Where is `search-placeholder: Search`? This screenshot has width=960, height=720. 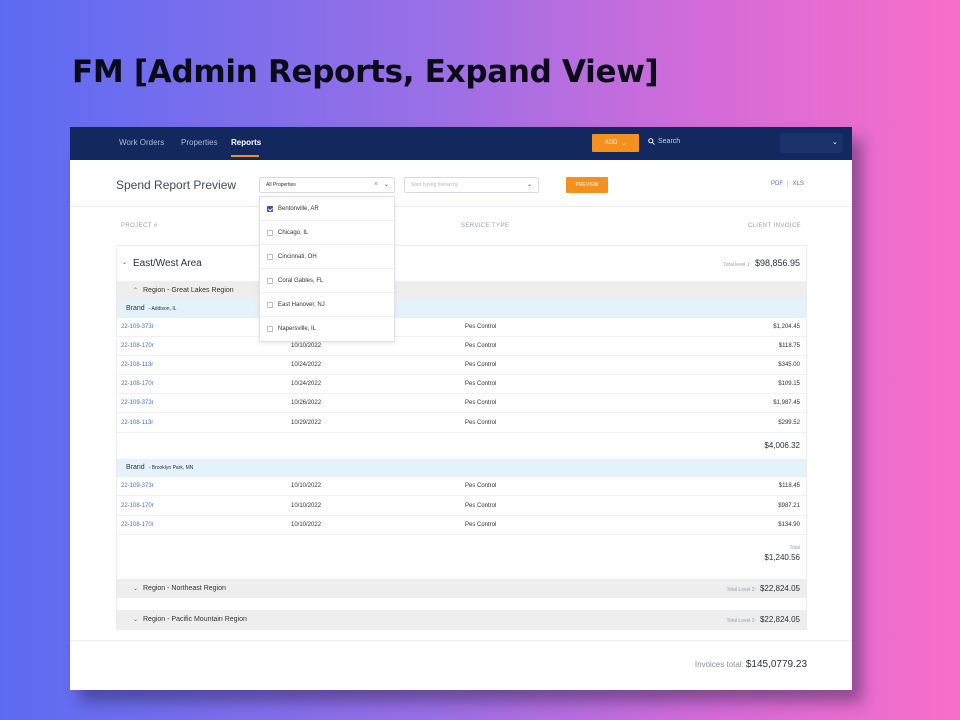 search-placeholder: Search is located at coordinates (669, 141).